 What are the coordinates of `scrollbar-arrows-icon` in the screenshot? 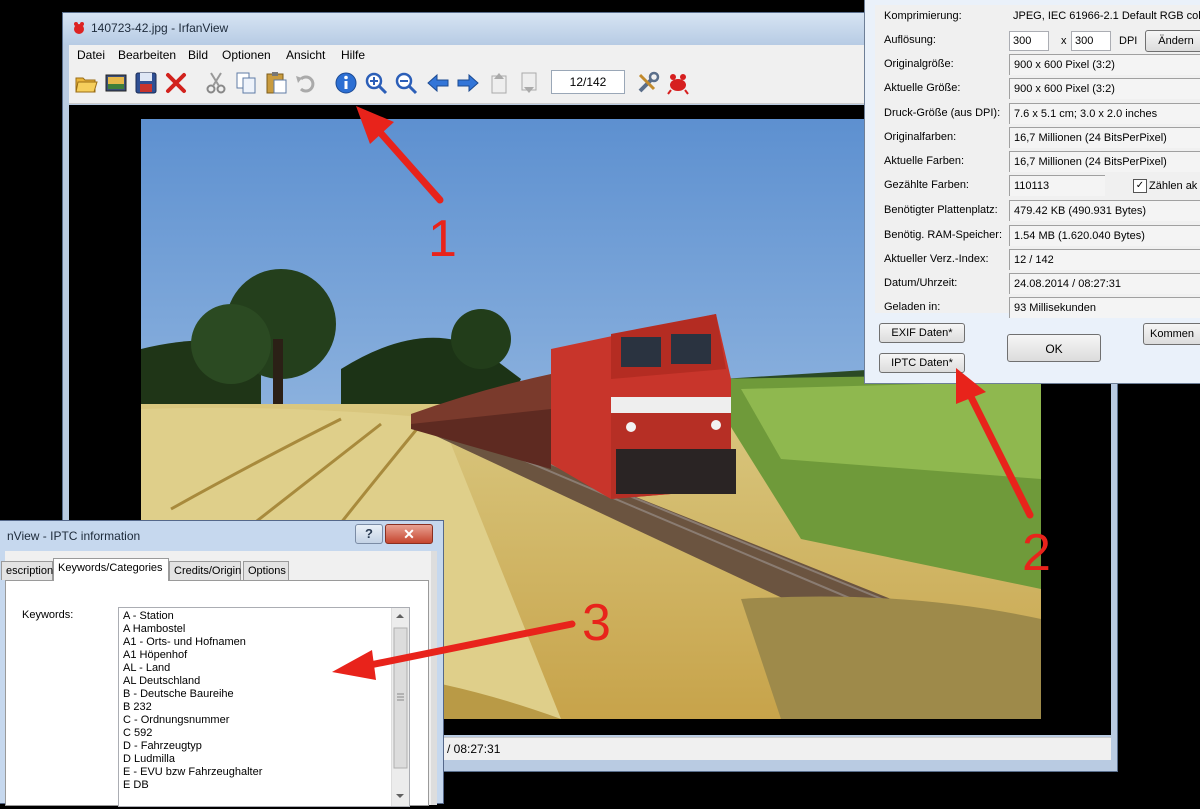 It's located at (400, 706).